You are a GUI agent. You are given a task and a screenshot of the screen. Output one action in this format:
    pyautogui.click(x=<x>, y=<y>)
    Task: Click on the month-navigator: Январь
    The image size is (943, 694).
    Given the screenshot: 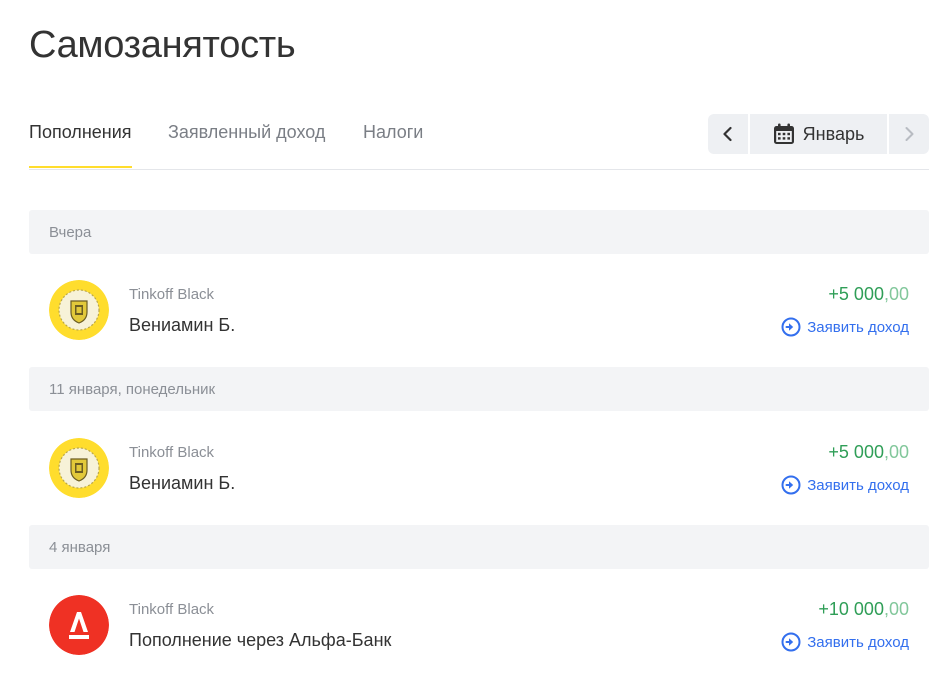 What is the action you would take?
    pyautogui.click(x=818, y=134)
    